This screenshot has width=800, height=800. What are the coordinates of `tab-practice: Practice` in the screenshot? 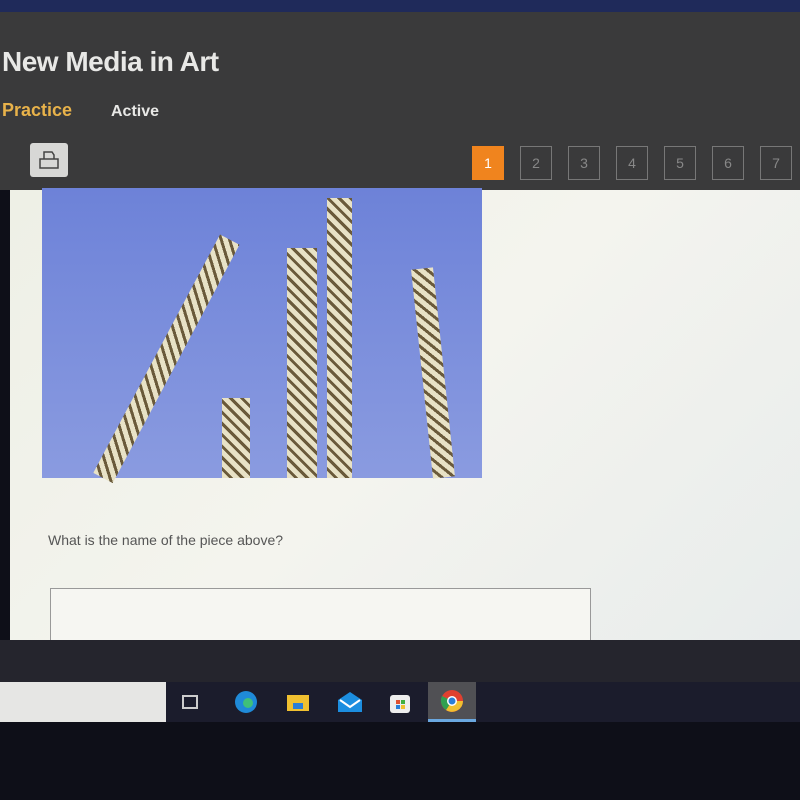 It's located at (37, 110).